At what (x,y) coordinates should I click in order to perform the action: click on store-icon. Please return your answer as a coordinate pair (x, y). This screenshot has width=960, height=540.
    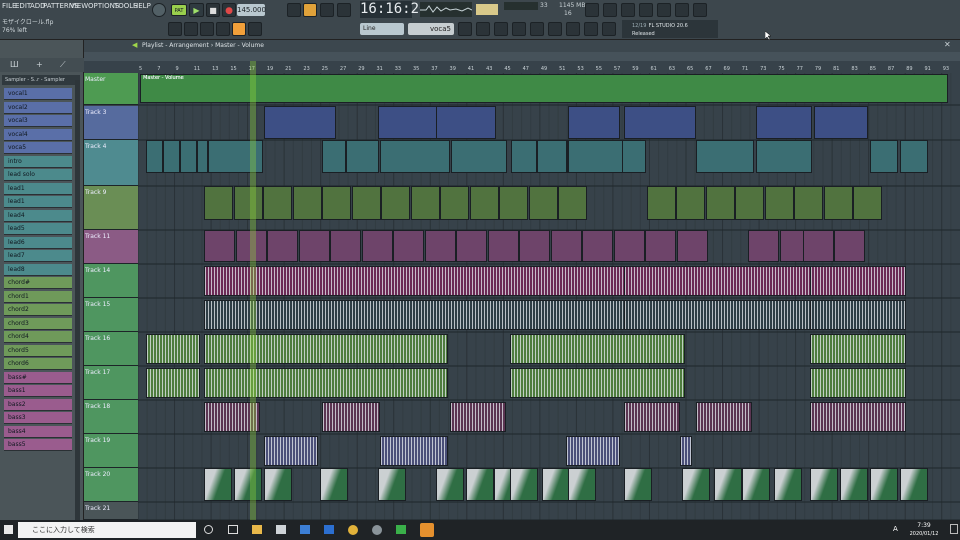
    Looking at the image, I should click on (281, 529).